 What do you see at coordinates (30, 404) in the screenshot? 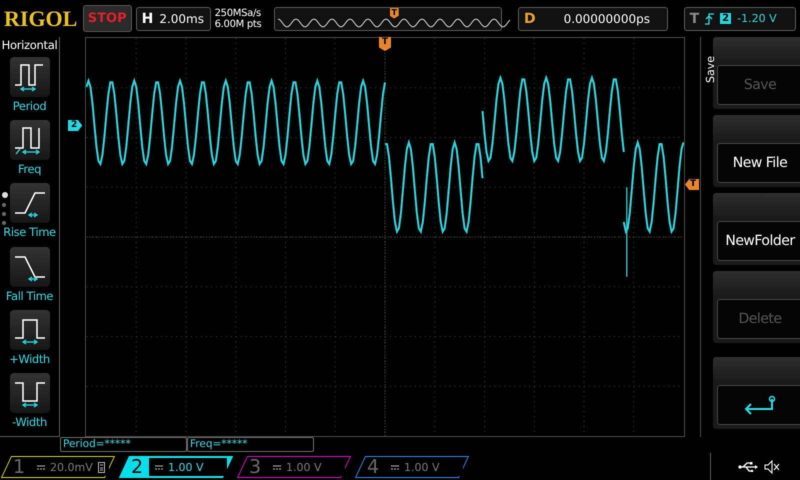
I see `measure-option: -Width` at bounding box center [30, 404].